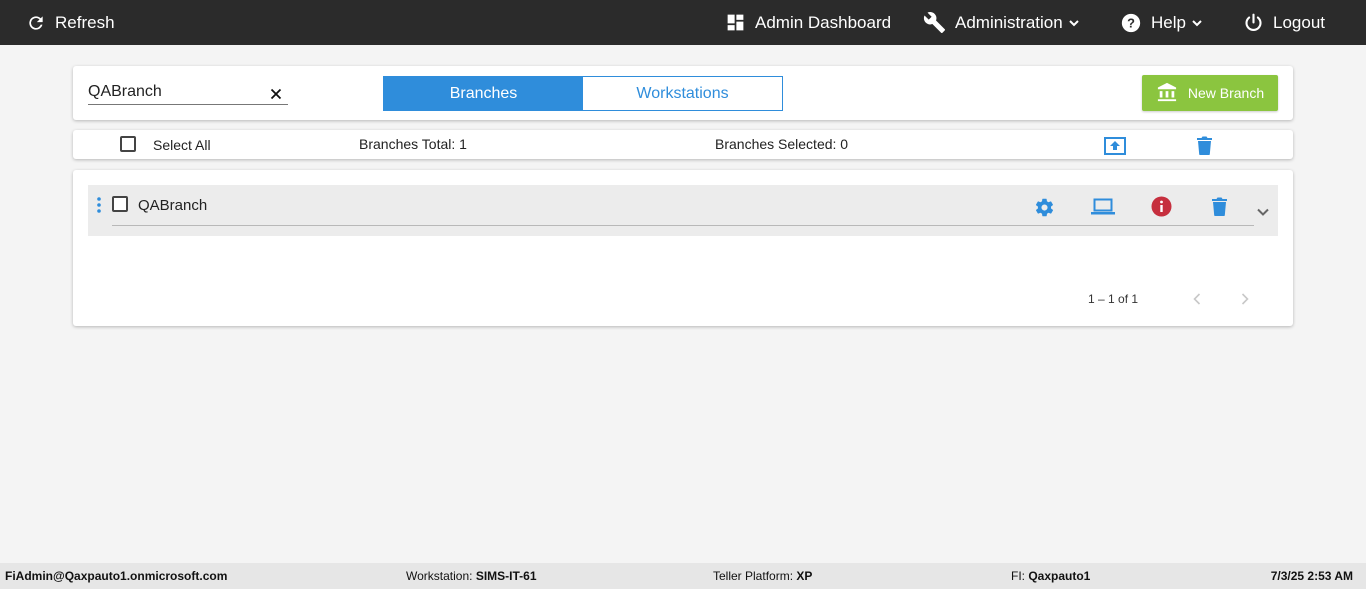 Image resolution: width=1366 pixels, height=589 pixels. Describe the element at coordinates (1051, 576) in the screenshot. I see `footer-fi: FI: Qaxpauto1` at that location.